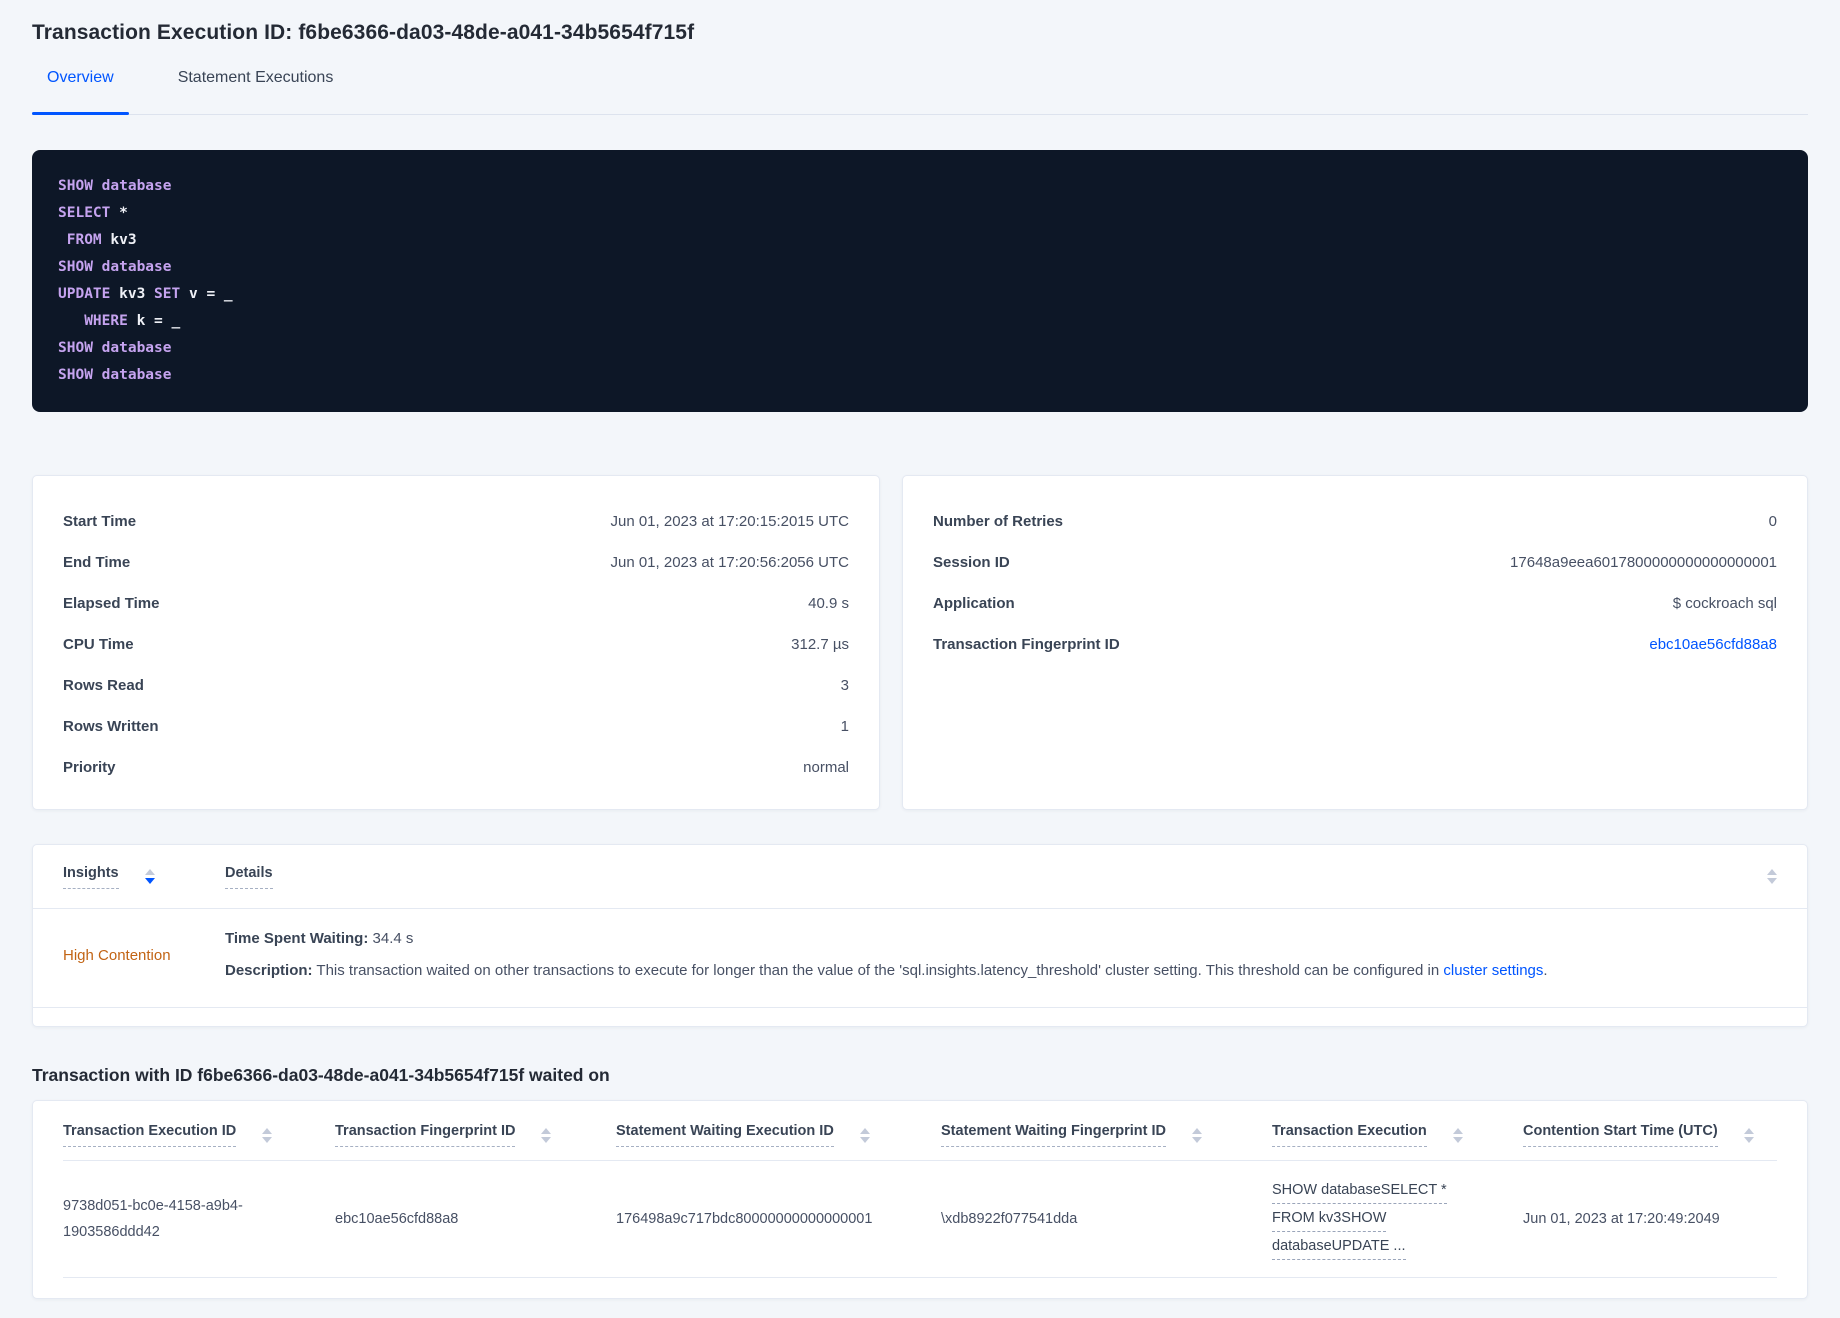 The width and height of the screenshot is (1840, 1318). What do you see at coordinates (729, 521) in the screenshot?
I see `row-value: Jun 01, 2023 at 17:20:15:2015 UTC` at bounding box center [729, 521].